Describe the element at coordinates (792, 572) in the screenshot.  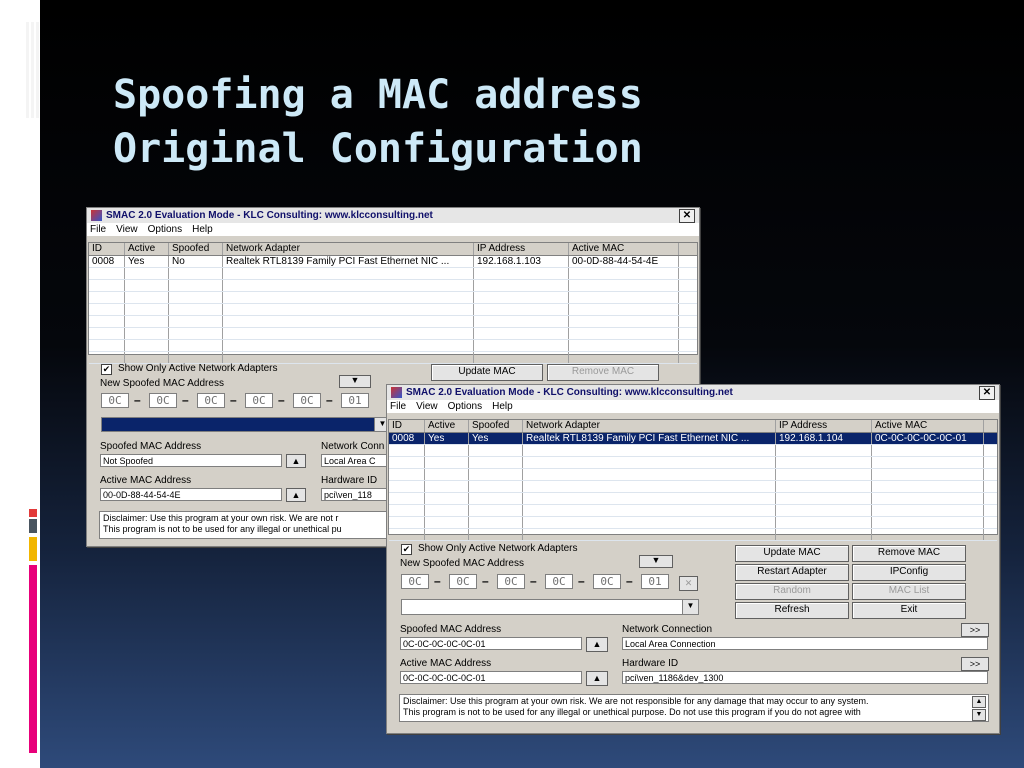
I see `restart-adapter-button: Restart Adapter` at that location.